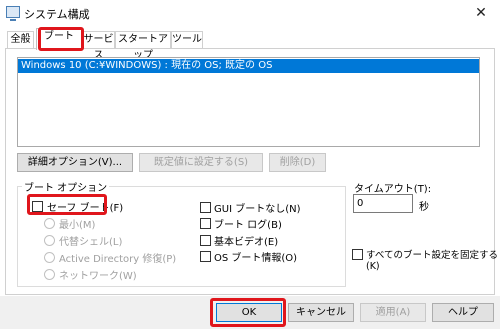 This screenshot has height=329, width=500. Describe the element at coordinates (13, 13) in the screenshot. I see `system-config-icon` at that location.